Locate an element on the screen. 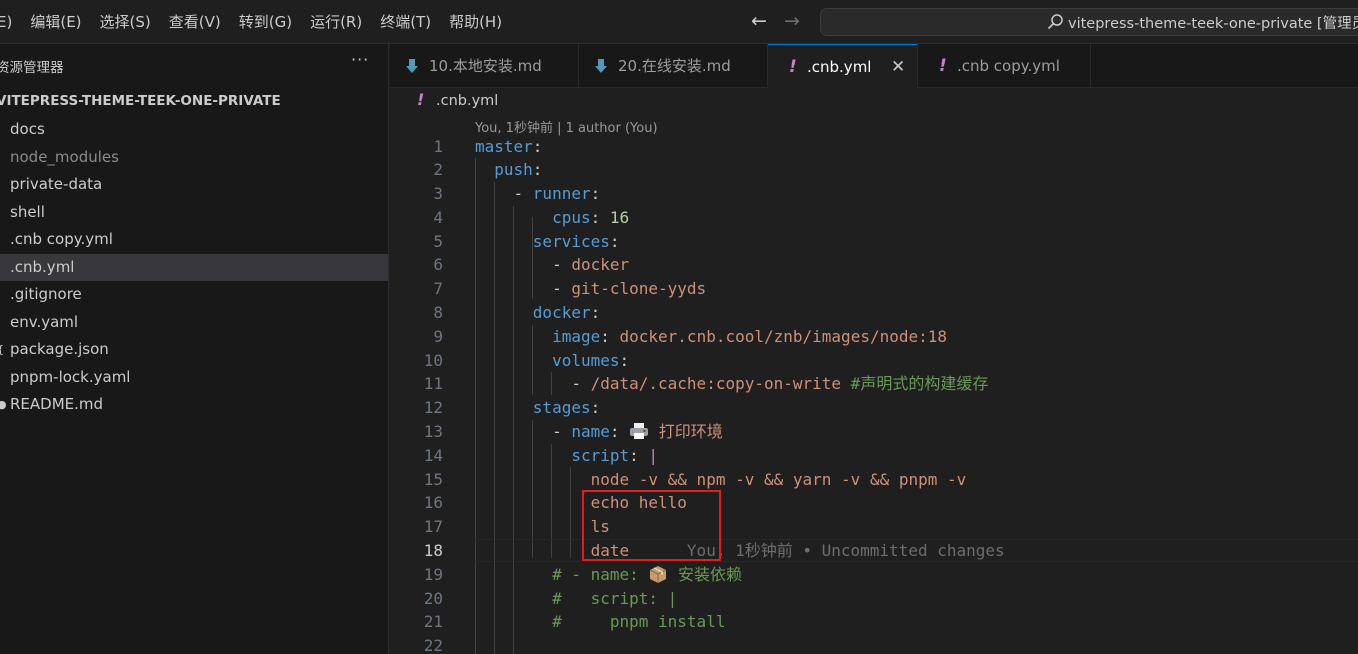 This screenshot has width=1358, height=654. code-line: 6 - docker is located at coordinates (874, 265).